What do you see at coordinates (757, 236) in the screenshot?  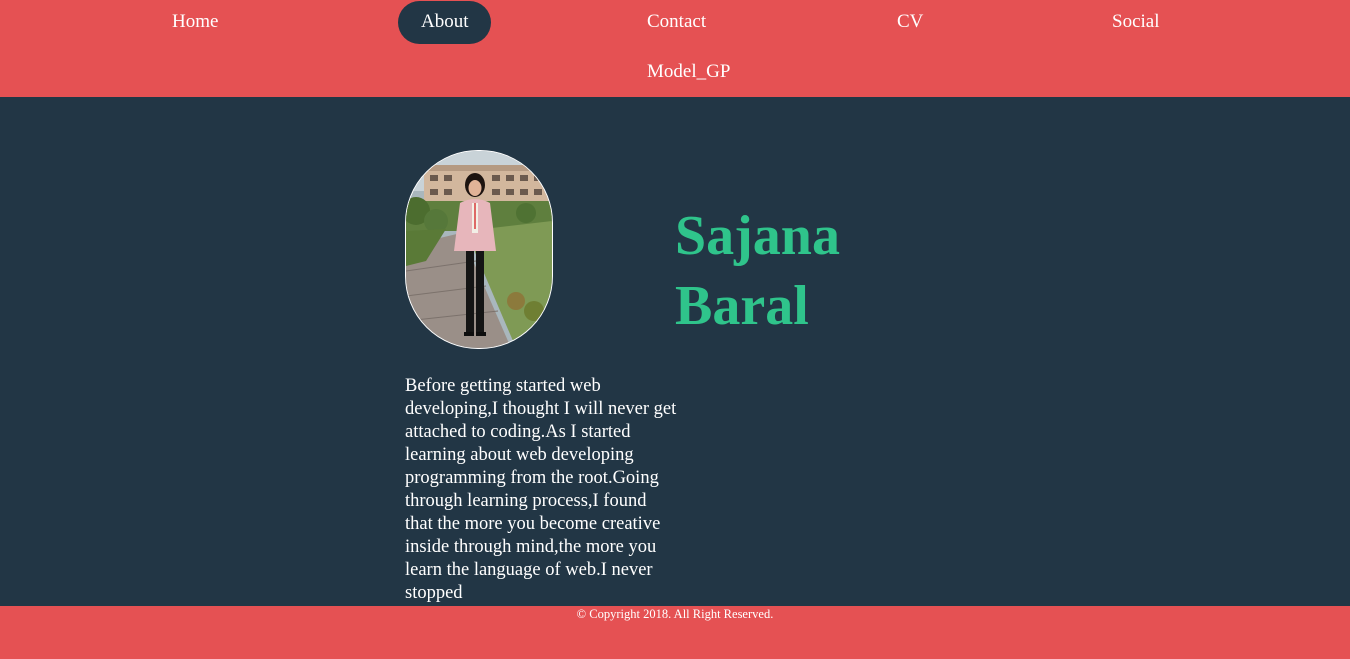 I see `profile-name-first: Sajana` at bounding box center [757, 236].